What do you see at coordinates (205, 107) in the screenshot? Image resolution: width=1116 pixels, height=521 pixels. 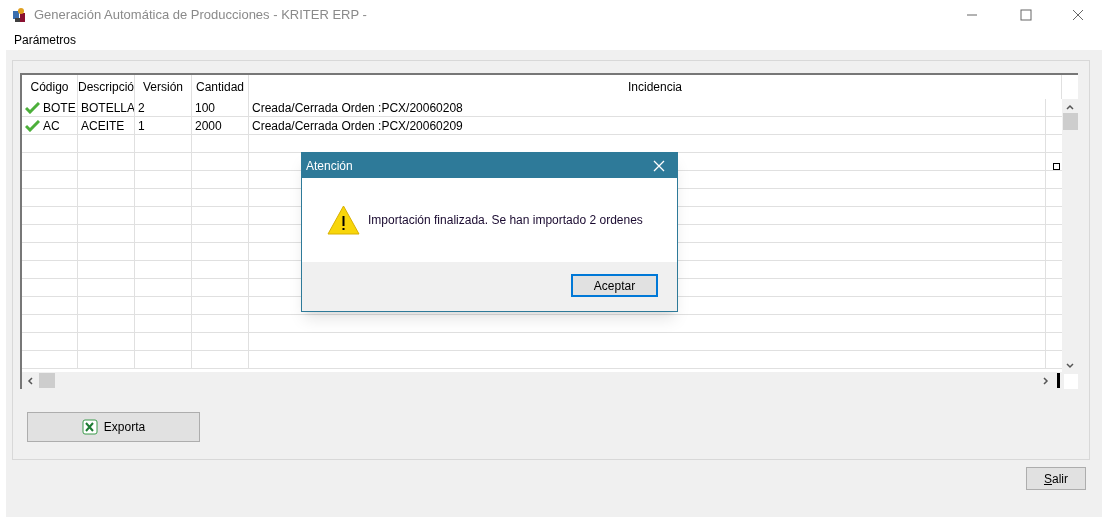 I see `table-cell: 100` at bounding box center [205, 107].